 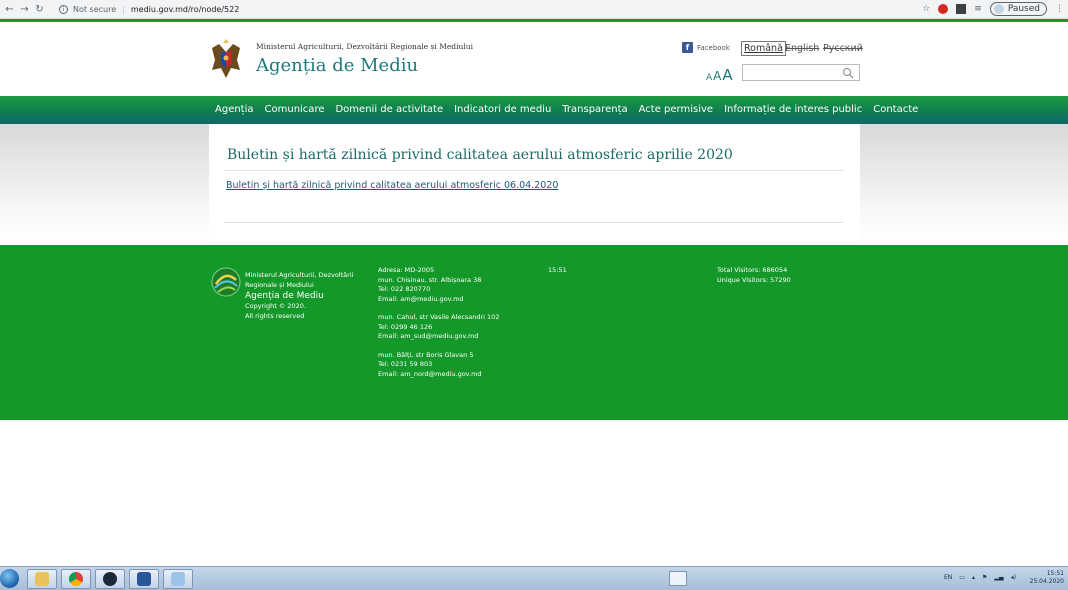 What do you see at coordinates (9, 9) in the screenshot?
I see `back-arrow-icon: ←` at bounding box center [9, 9].